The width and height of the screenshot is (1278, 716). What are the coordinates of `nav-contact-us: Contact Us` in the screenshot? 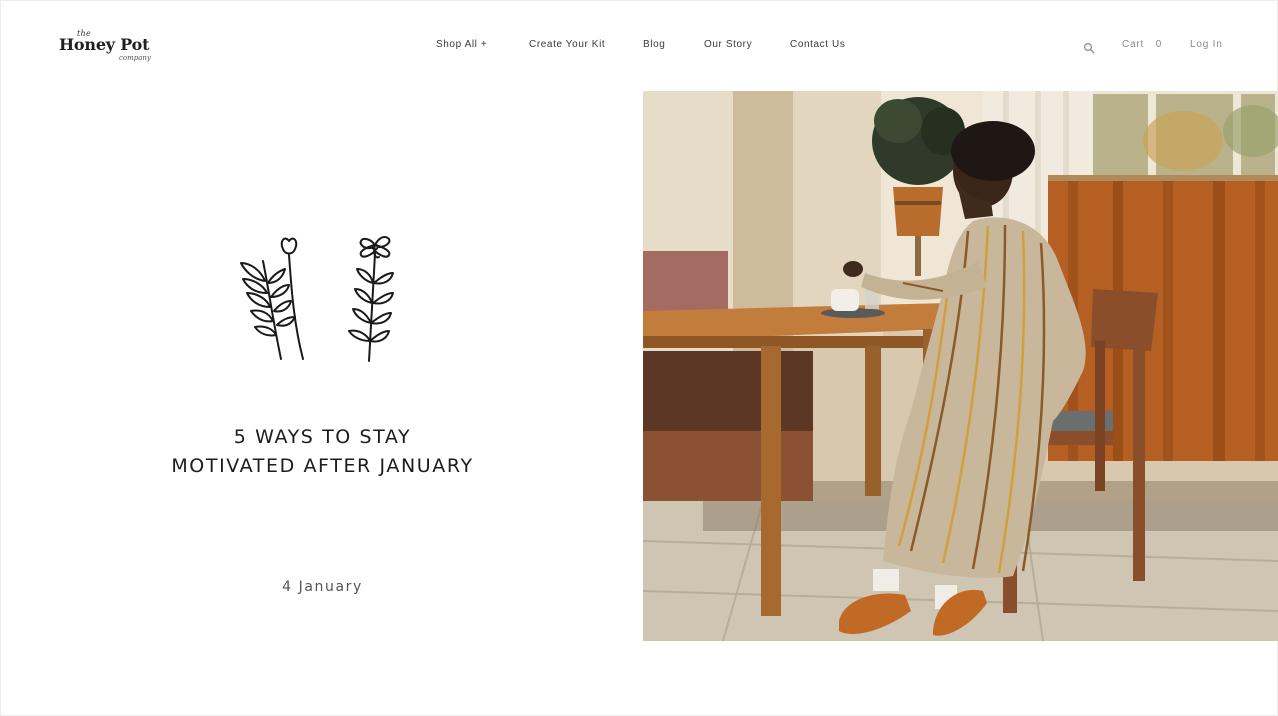 It's located at (817, 44).